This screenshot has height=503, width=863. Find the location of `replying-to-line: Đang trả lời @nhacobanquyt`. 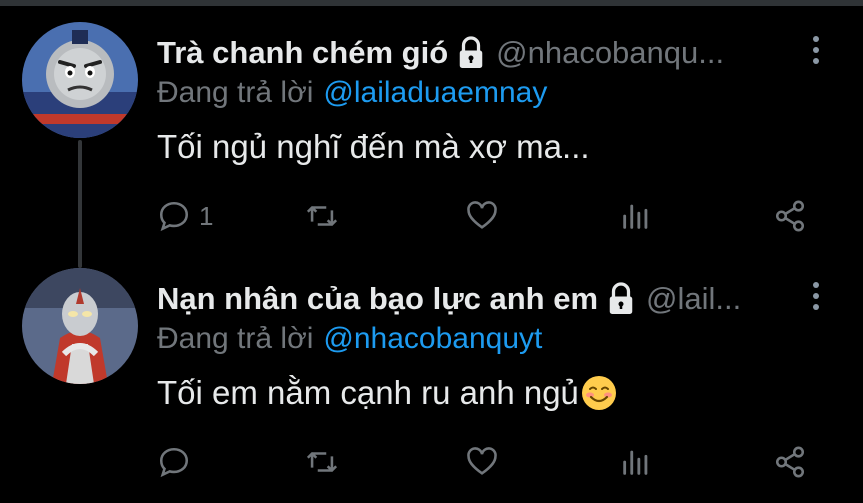

replying-to-line: Đang trả lời @nhacobanquyt is located at coordinates (349, 339).